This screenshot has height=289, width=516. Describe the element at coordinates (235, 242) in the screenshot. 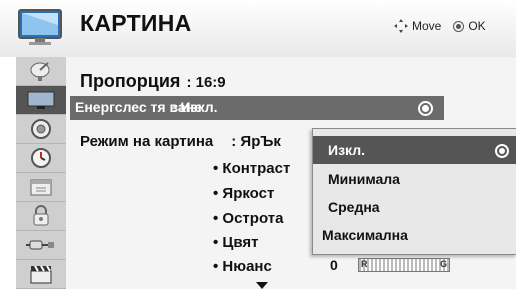

I see `menu-item-color: Цвят` at that location.